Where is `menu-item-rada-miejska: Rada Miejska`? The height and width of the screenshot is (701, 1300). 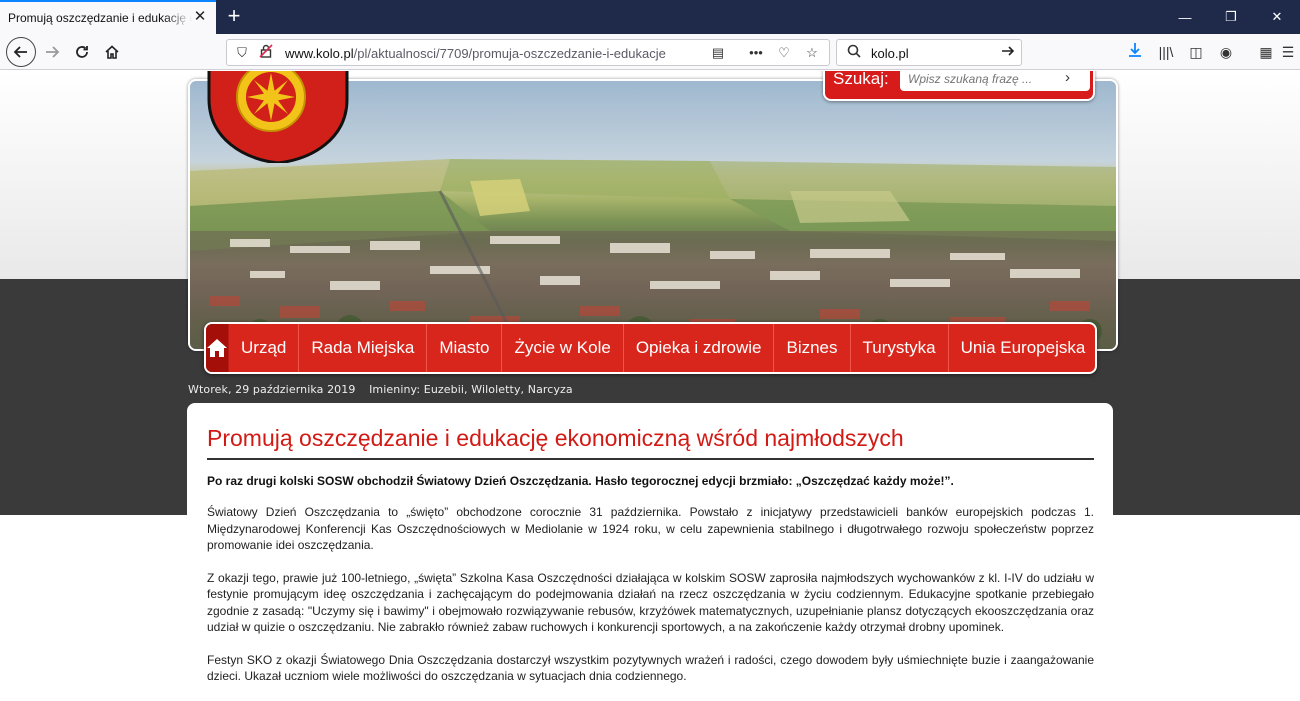
menu-item-rada-miejska: Rada Miejska is located at coordinates (363, 348).